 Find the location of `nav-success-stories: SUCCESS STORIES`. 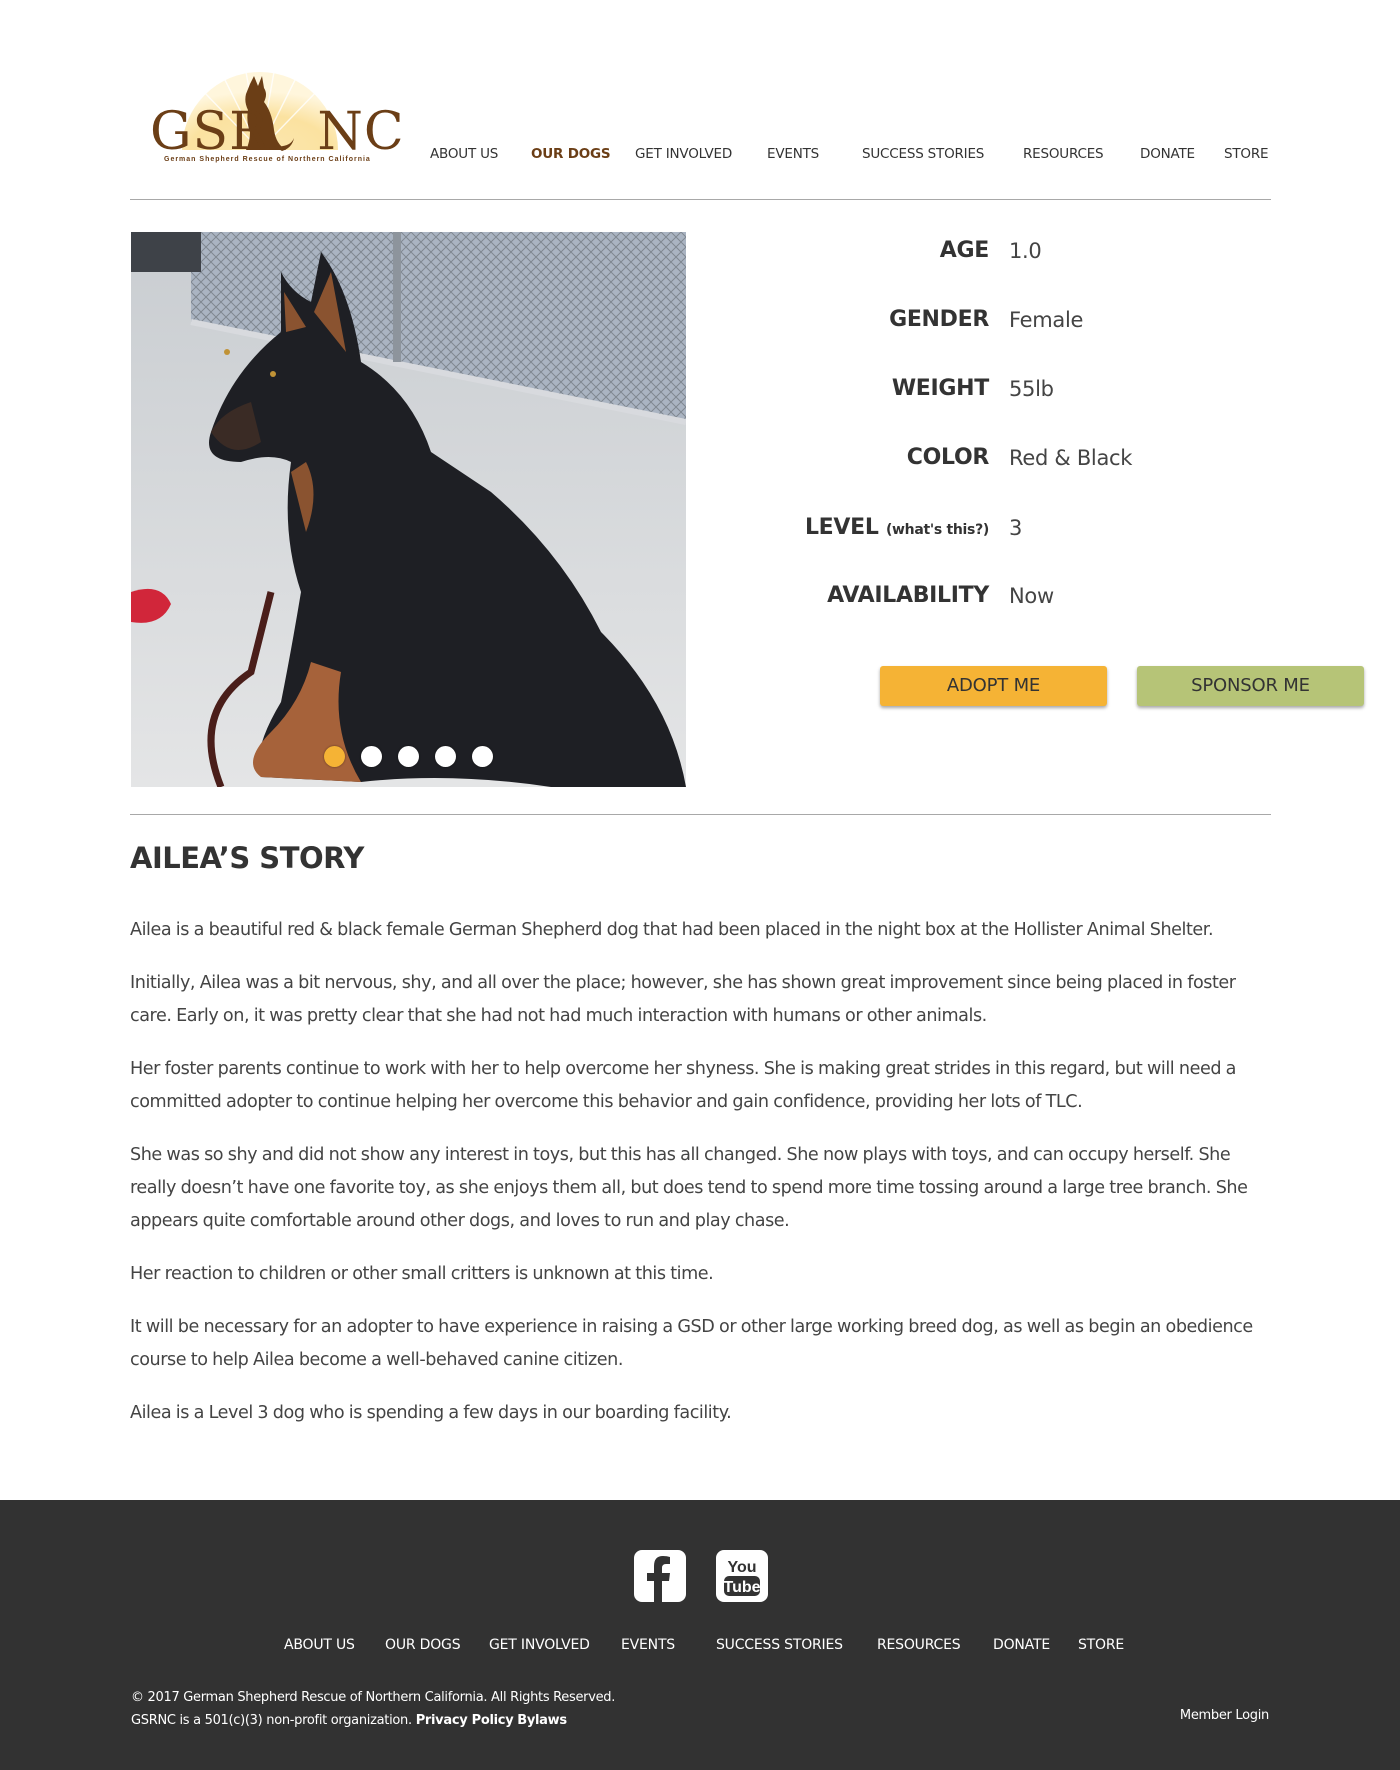

nav-success-stories: SUCCESS STORIES is located at coordinates (923, 154).